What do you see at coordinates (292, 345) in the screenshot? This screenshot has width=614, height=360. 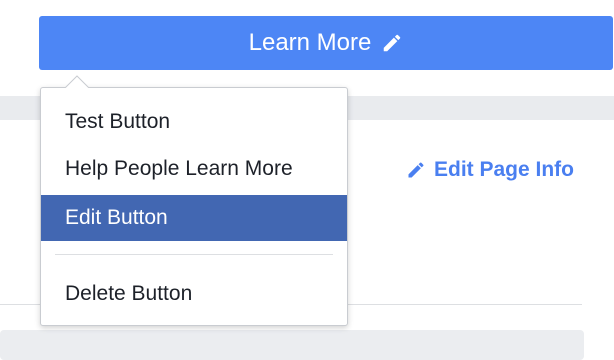 I see `bottom-panel` at bounding box center [292, 345].